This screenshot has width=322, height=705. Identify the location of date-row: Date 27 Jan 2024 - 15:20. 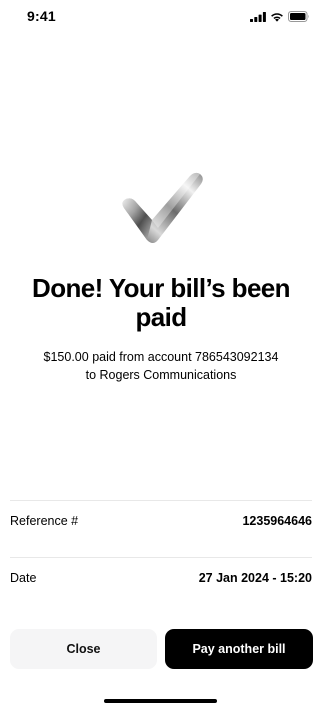
(161, 578).